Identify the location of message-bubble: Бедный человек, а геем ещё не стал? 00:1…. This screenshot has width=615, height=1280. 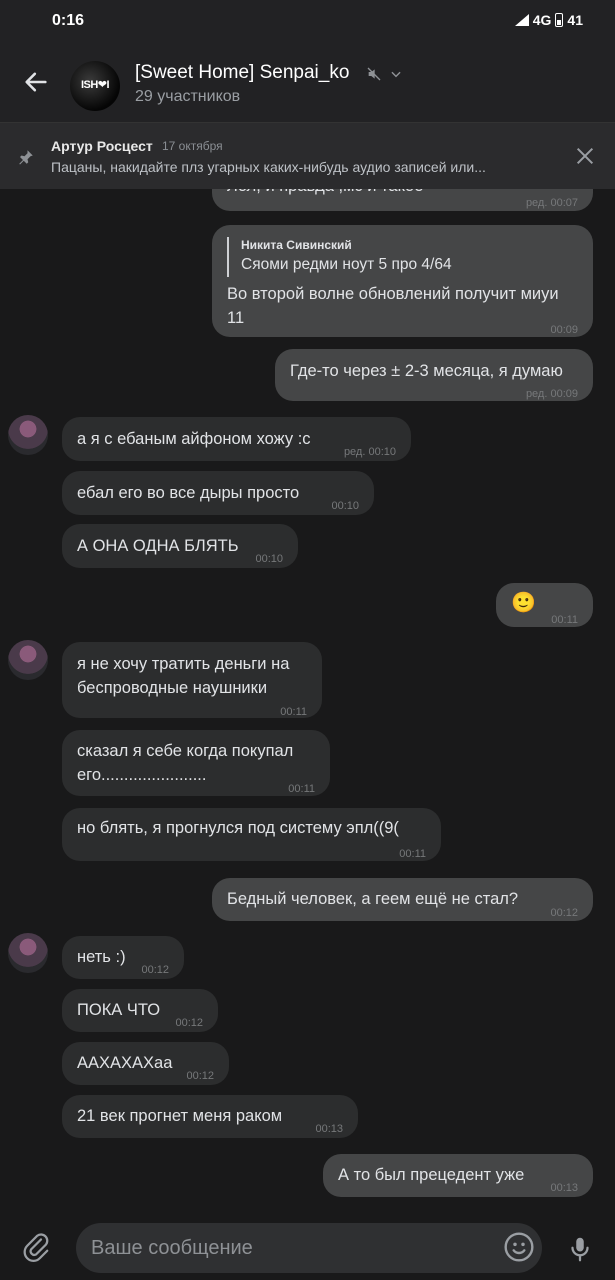
(402, 899).